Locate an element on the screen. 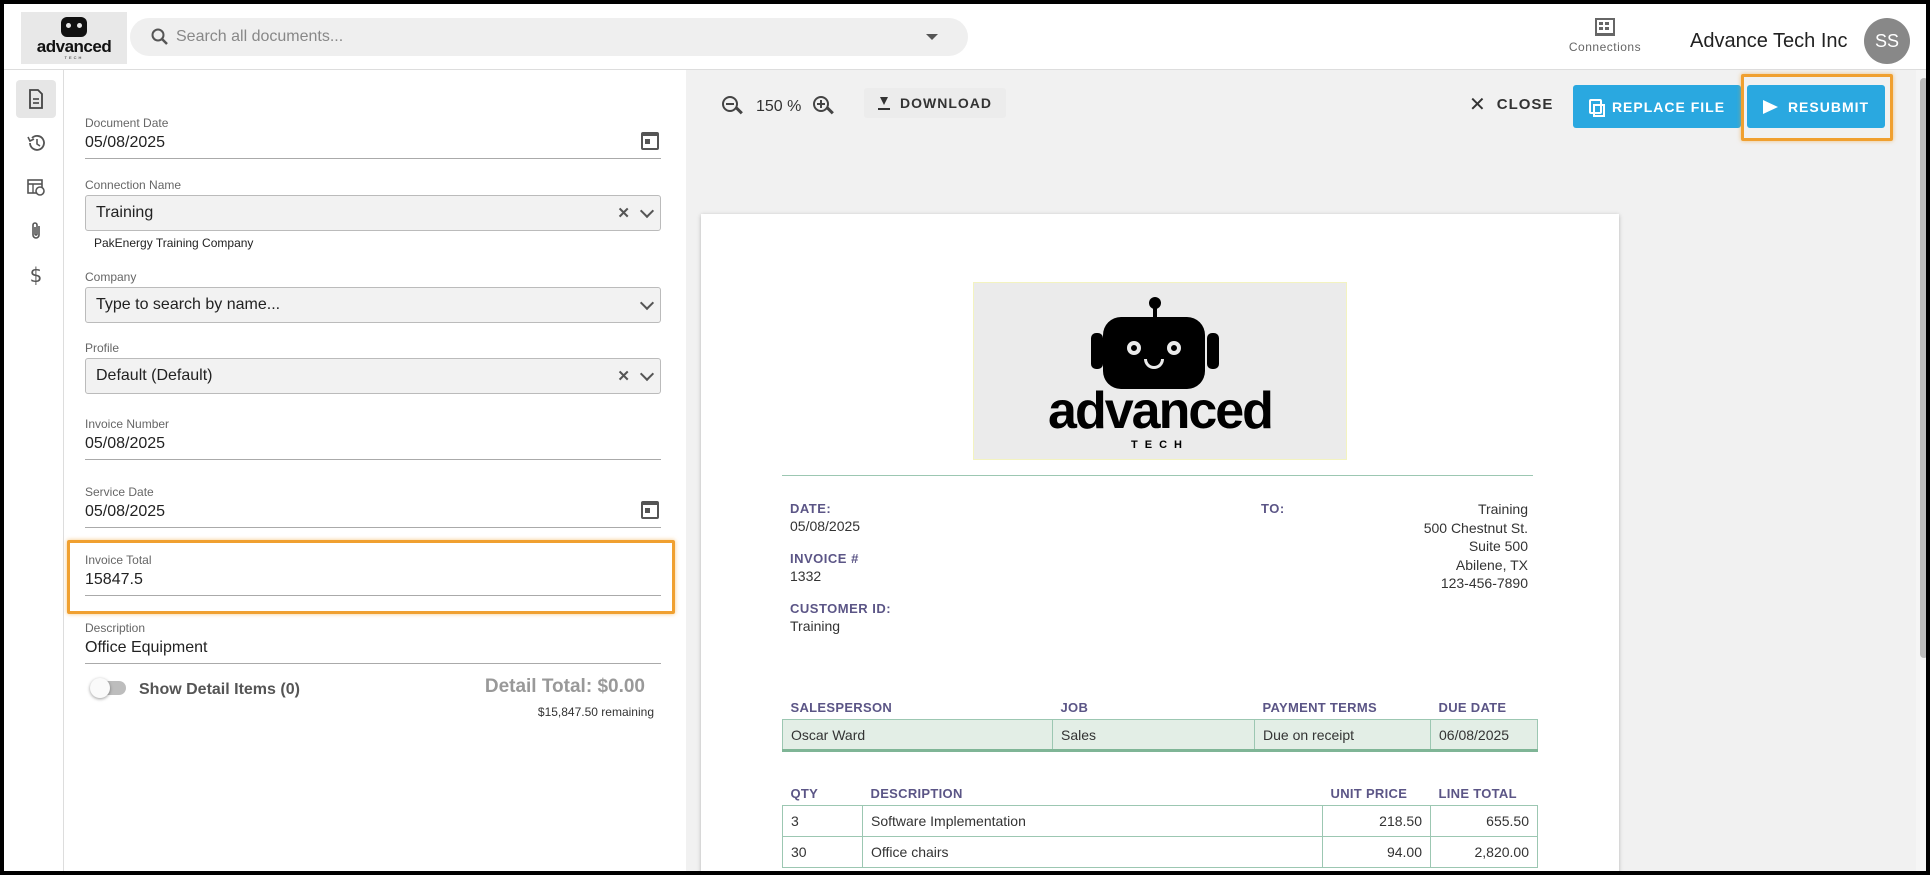 The image size is (1930, 875). date-value: 05/08/2025 is located at coordinates (825, 526).